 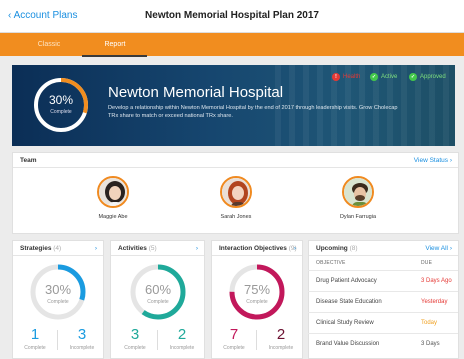 I want to click on status-approved: ✓ Approved, so click(x=427, y=77).